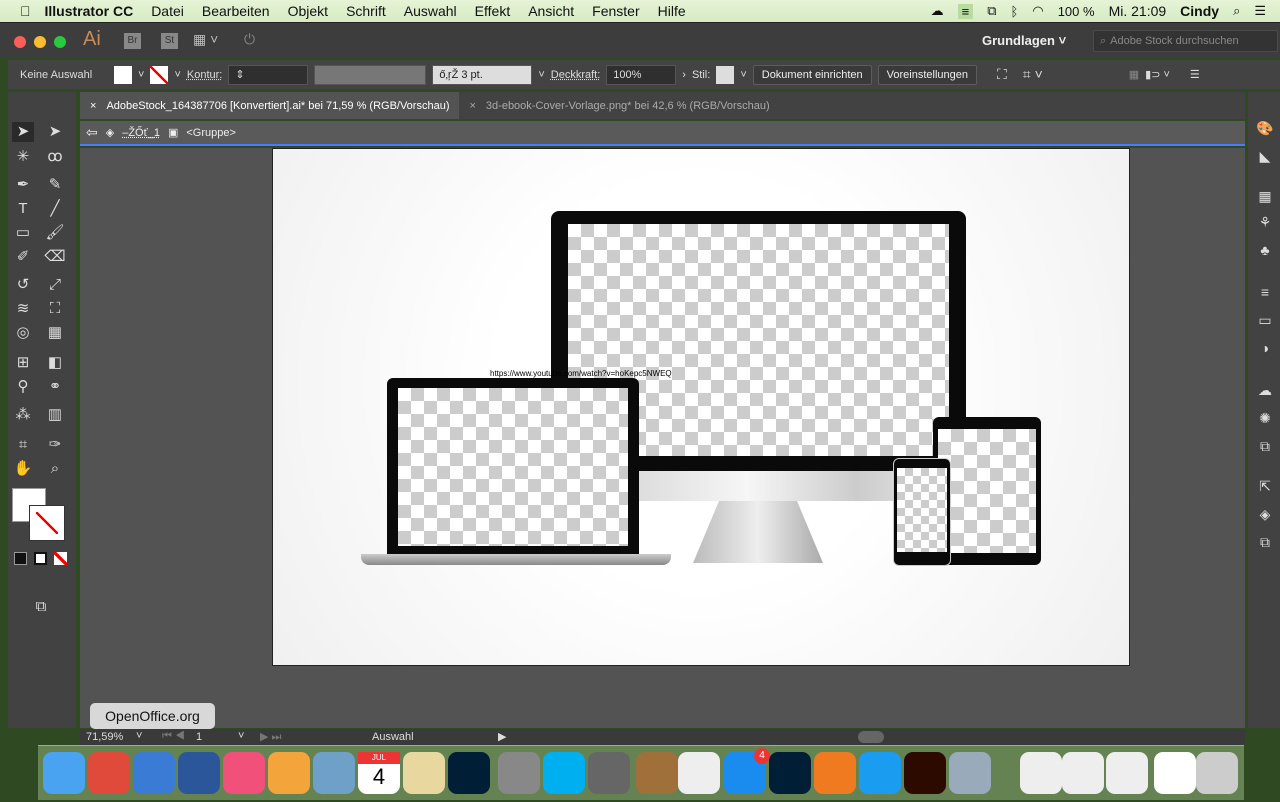 The width and height of the screenshot is (1280, 802). Describe the element at coordinates (236, 11) in the screenshot. I see `menu-bearbeiten: Bearbeiten` at that location.